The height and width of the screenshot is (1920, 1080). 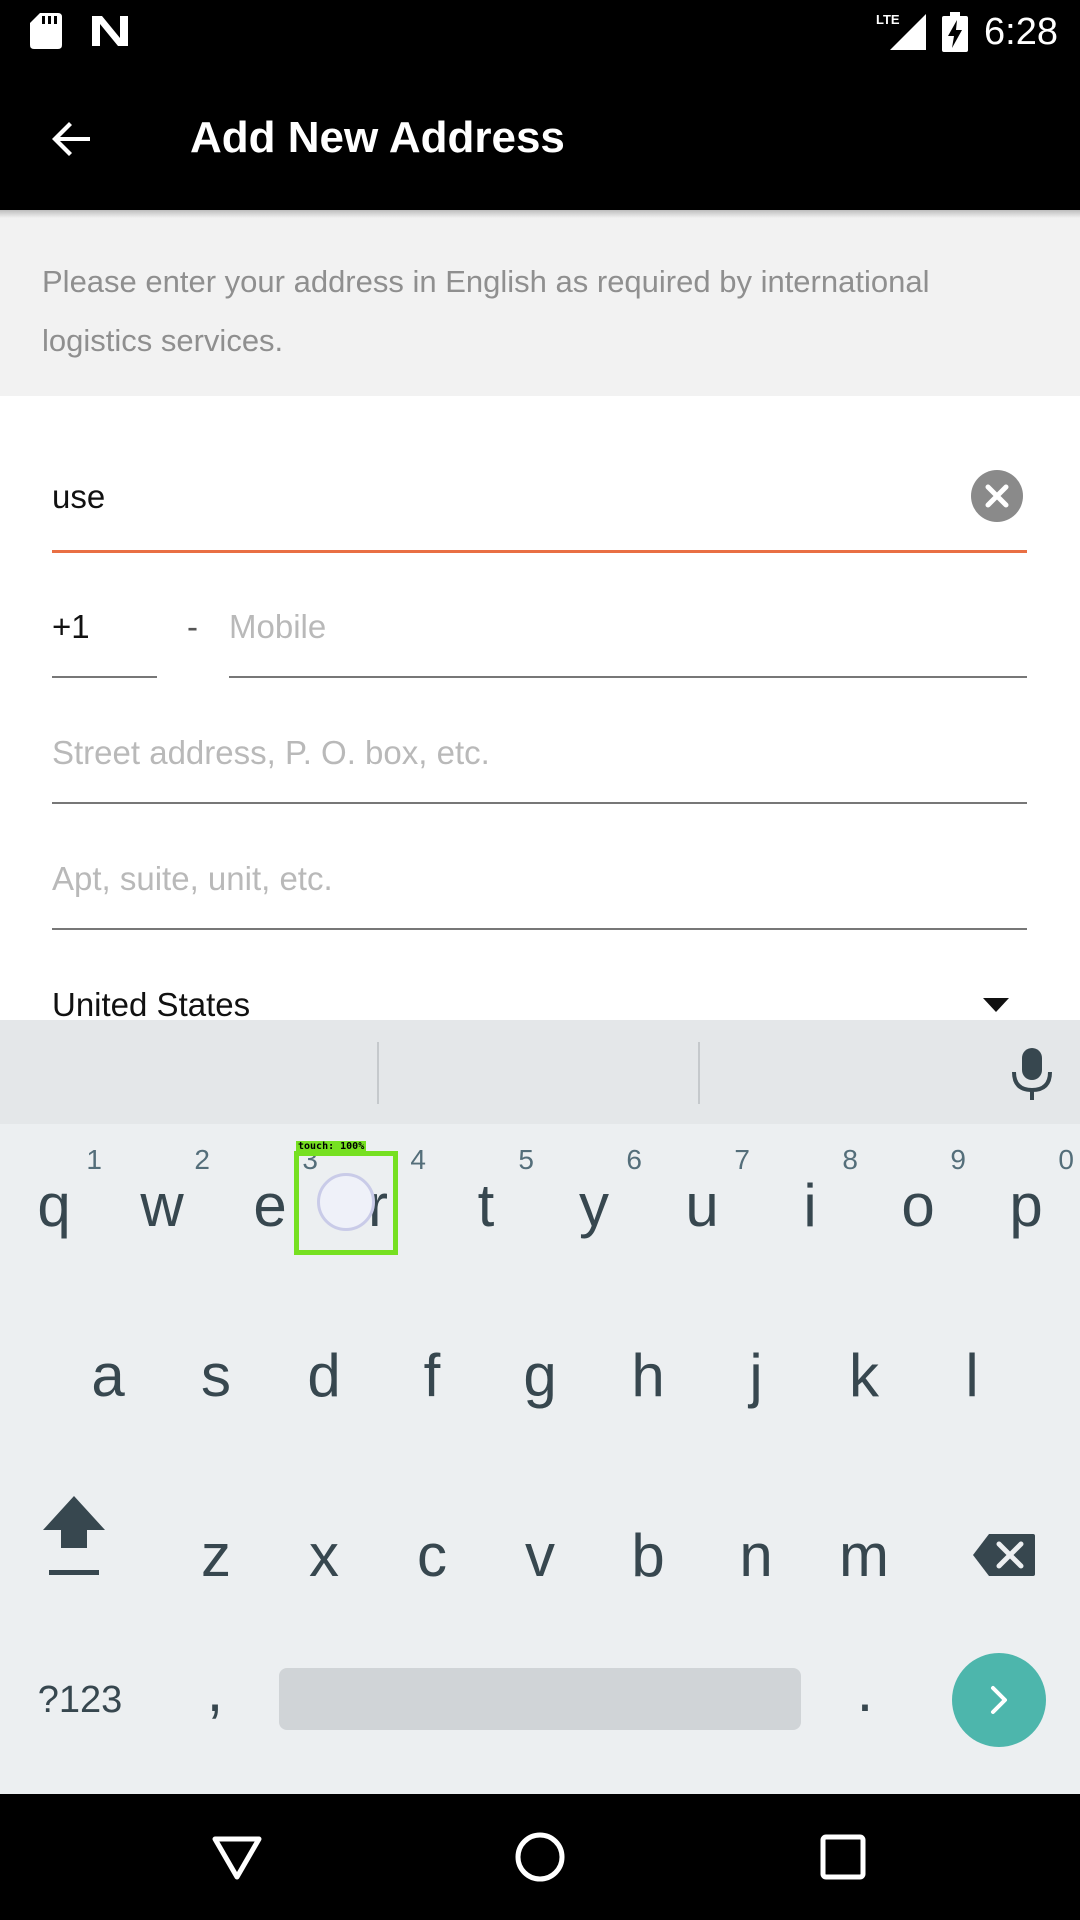 I want to click on backspace-key, so click(x=1004, y=1555).